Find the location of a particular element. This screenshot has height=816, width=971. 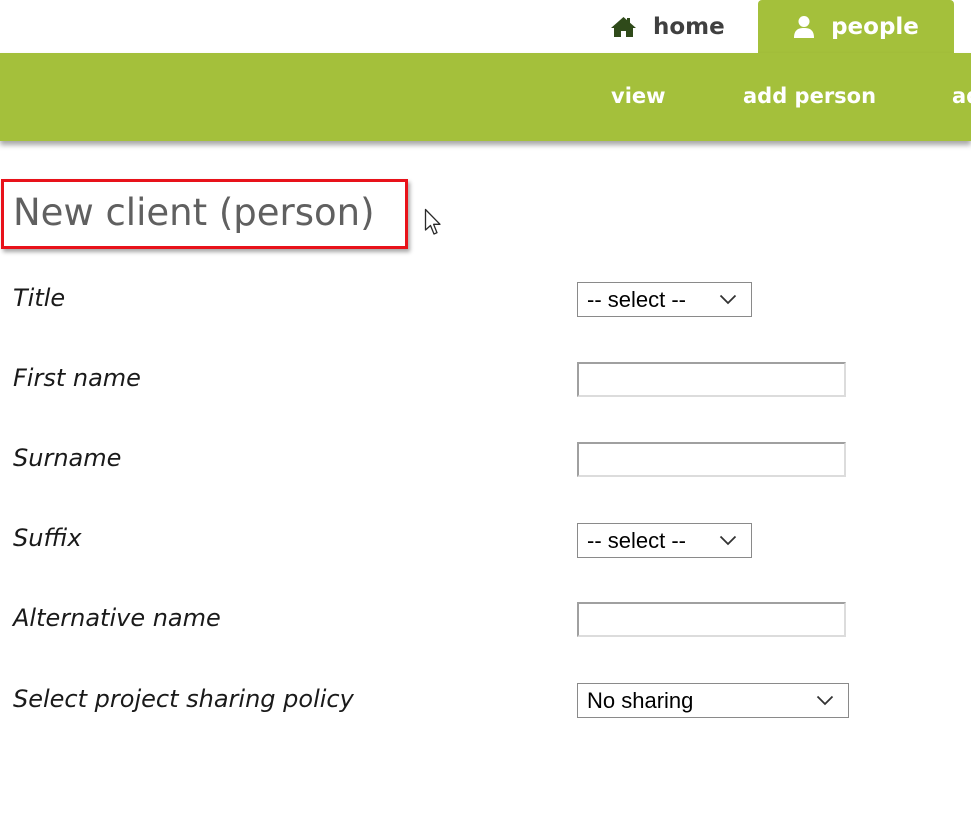

surname-label: Surname is located at coordinates (67, 458).